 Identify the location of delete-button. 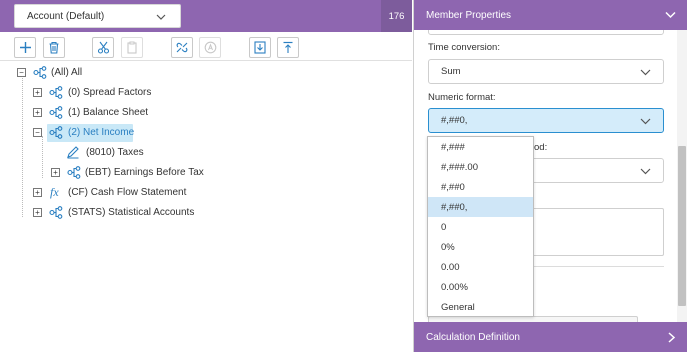
(54, 47).